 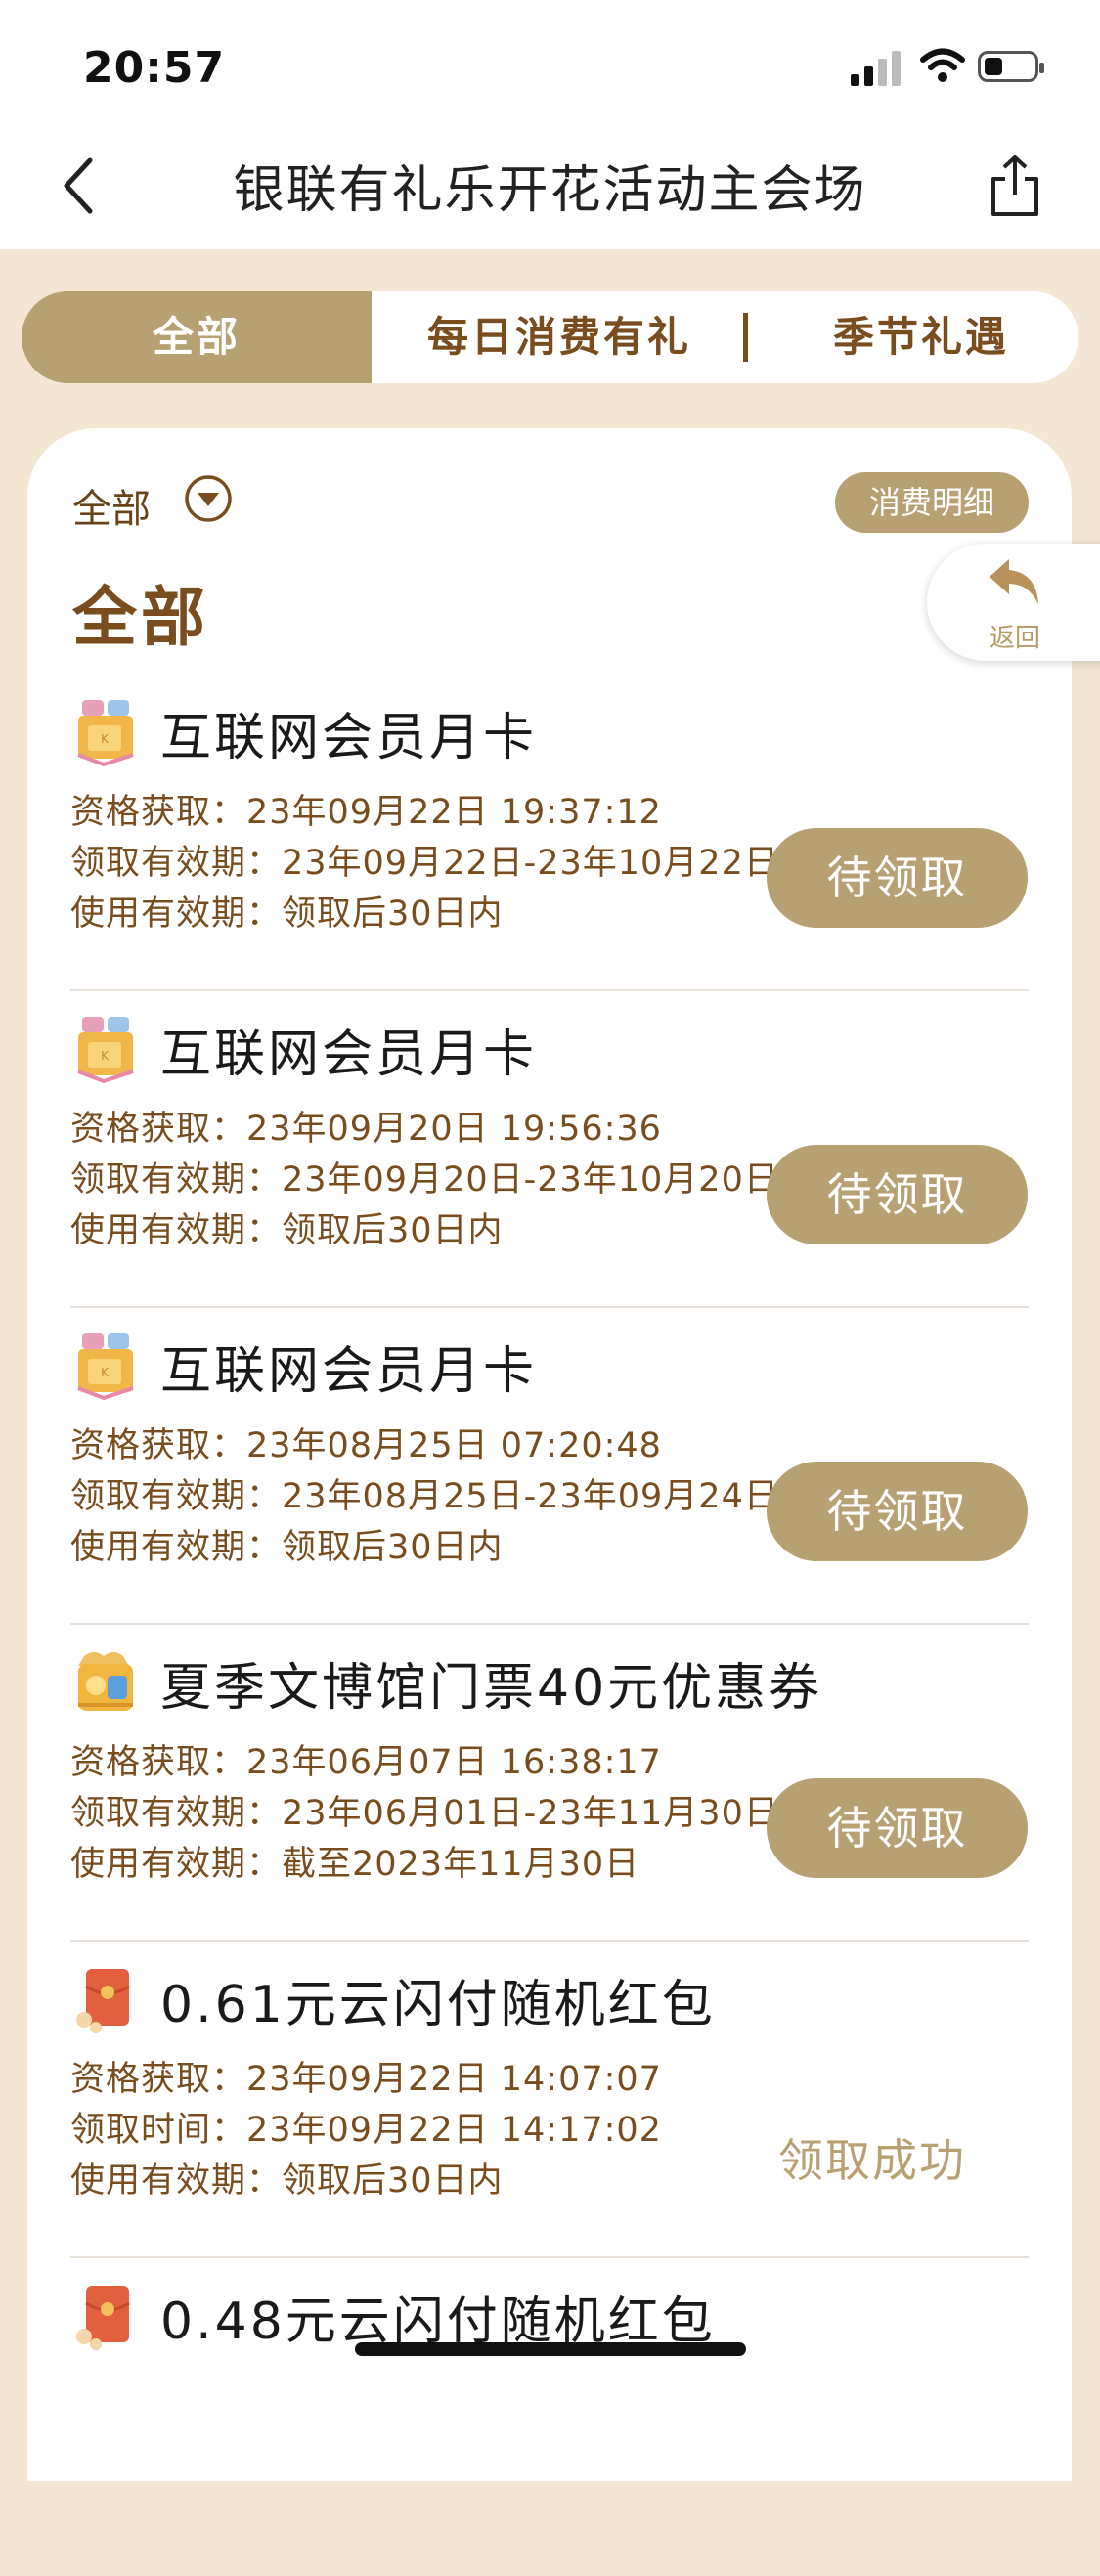 I want to click on status-time: 20:57, so click(x=154, y=68).